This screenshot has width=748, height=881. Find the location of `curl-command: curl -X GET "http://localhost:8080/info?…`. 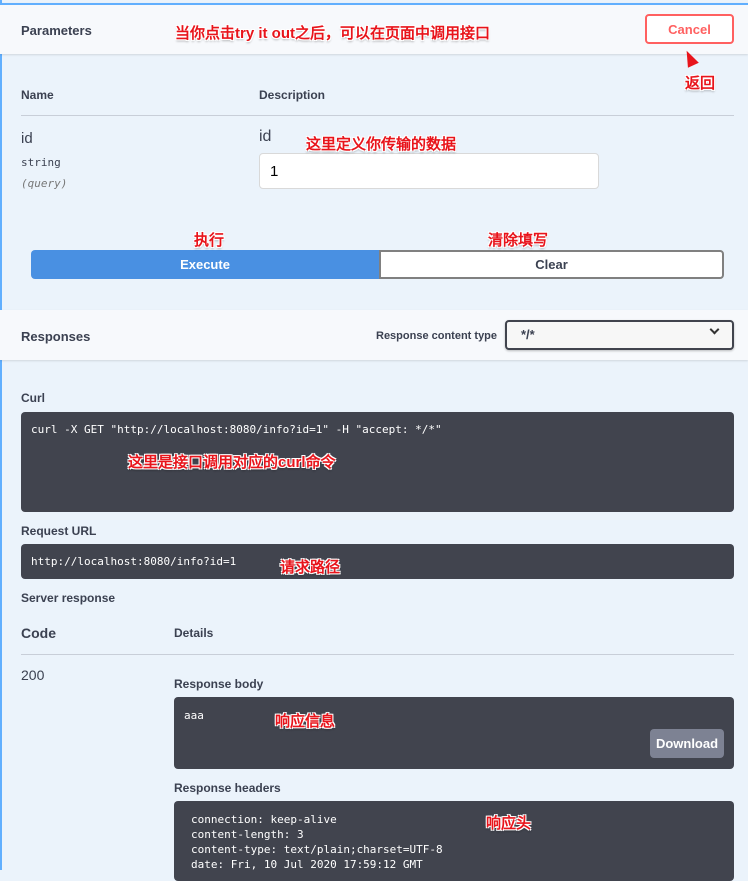

curl-command: curl -X GET "http://localhost:8080/info?… is located at coordinates (236, 429).